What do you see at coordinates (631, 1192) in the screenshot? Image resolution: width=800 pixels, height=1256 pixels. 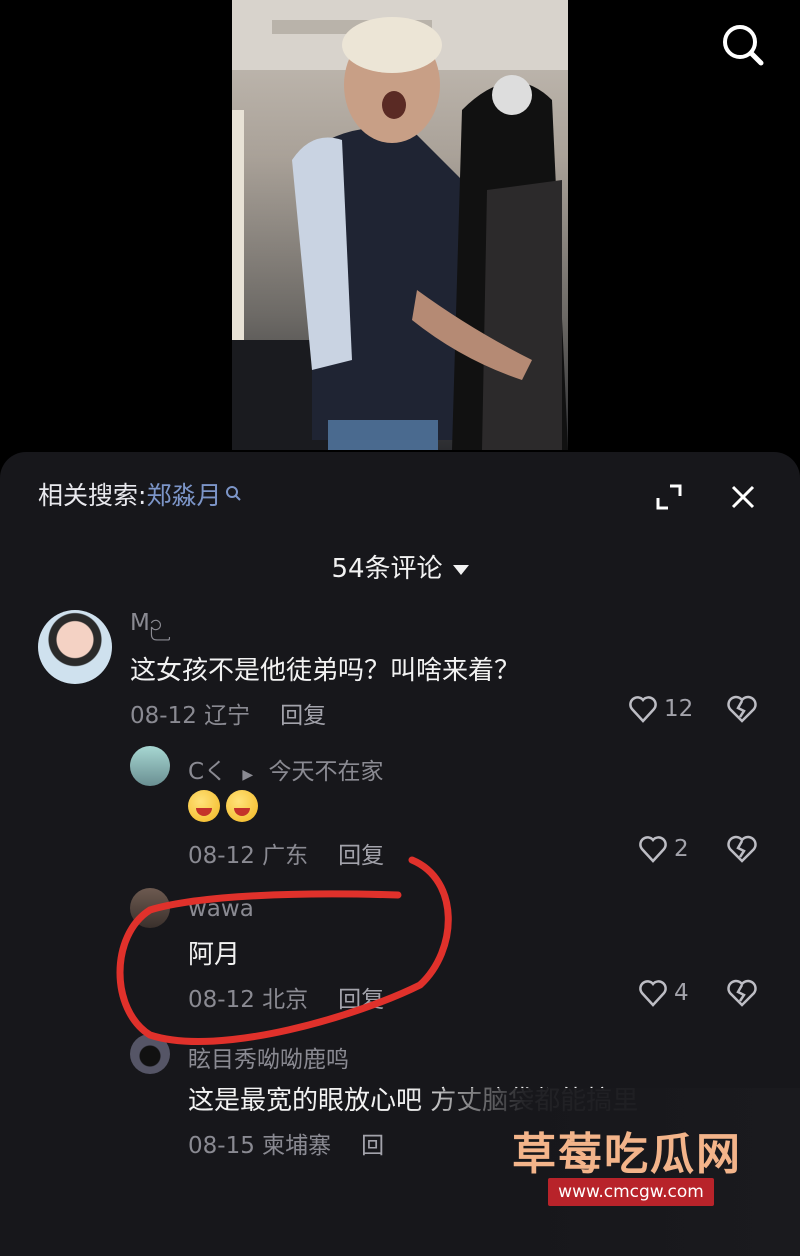 I see `watermark-url: www.cmcgw.com` at bounding box center [631, 1192].